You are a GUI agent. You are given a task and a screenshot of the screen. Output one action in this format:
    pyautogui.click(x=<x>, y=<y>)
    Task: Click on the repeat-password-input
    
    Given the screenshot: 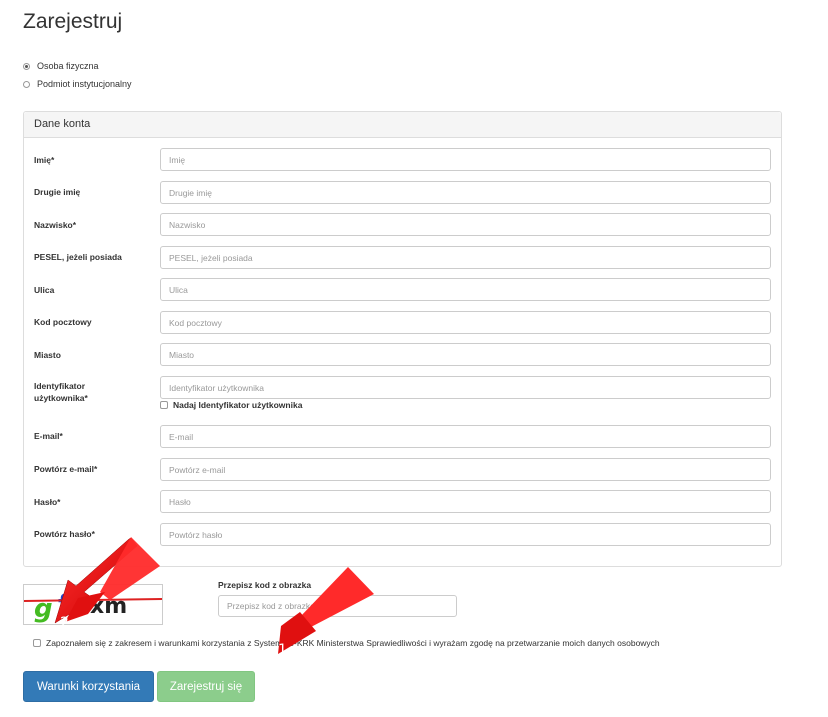 What is the action you would take?
    pyautogui.click(x=465, y=534)
    